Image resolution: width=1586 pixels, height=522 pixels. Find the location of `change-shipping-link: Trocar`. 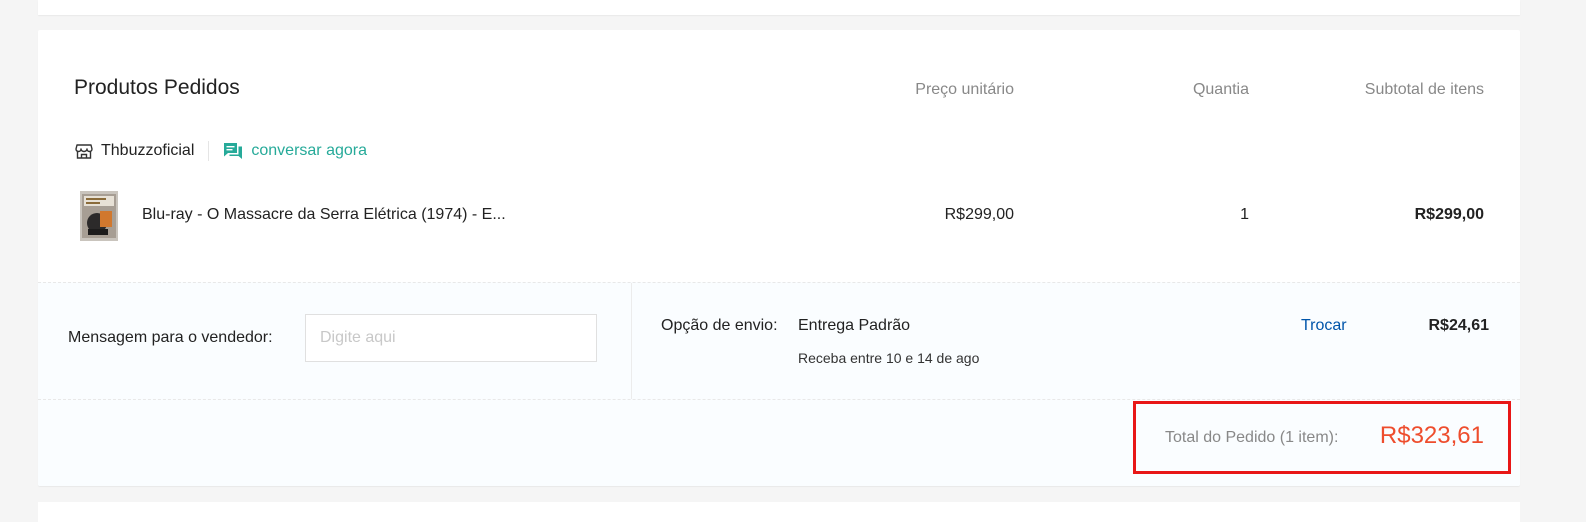

change-shipping-link: Trocar is located at coordinates (1324, 326).